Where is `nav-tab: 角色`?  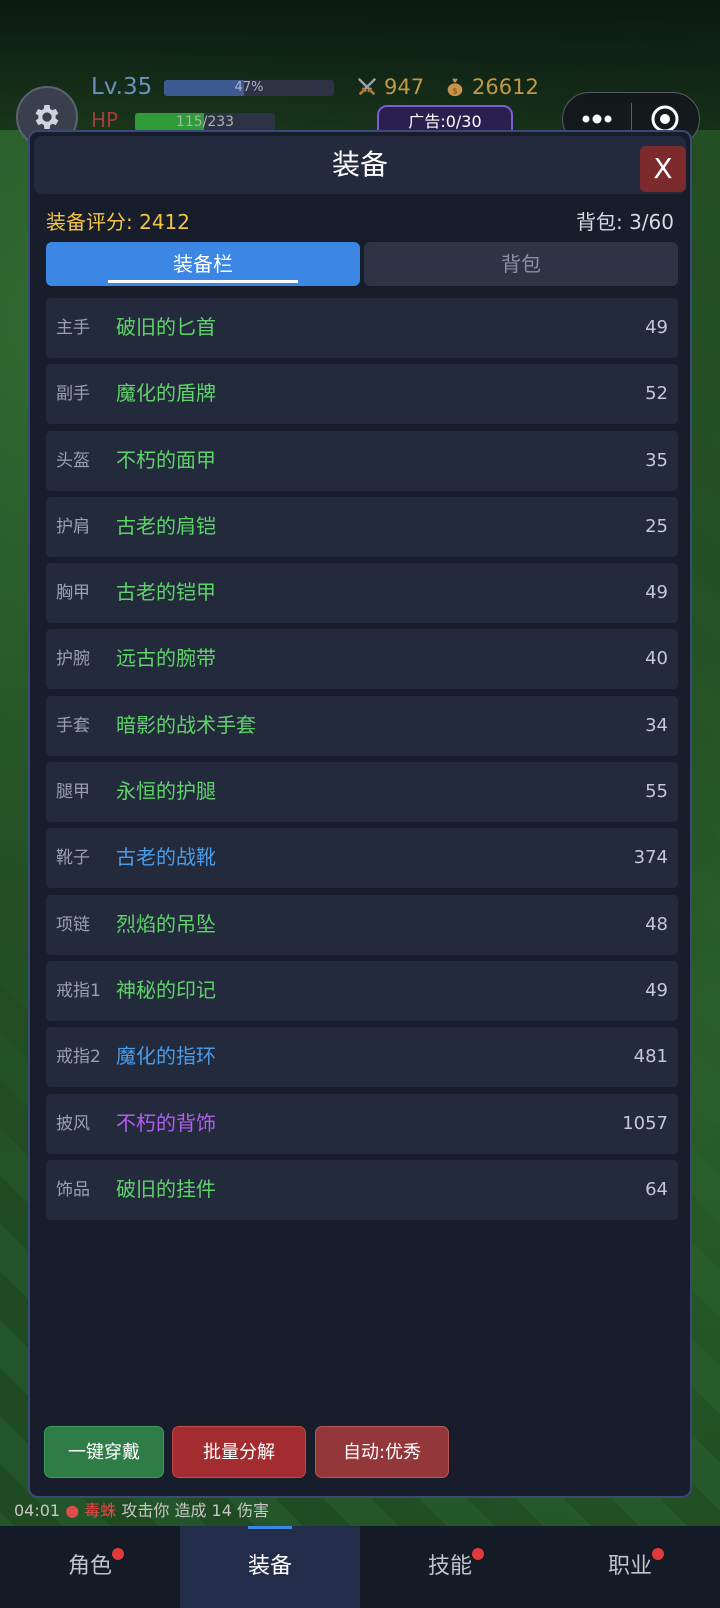 nav-tab: 角色 is located at coordinates (90, 1567).